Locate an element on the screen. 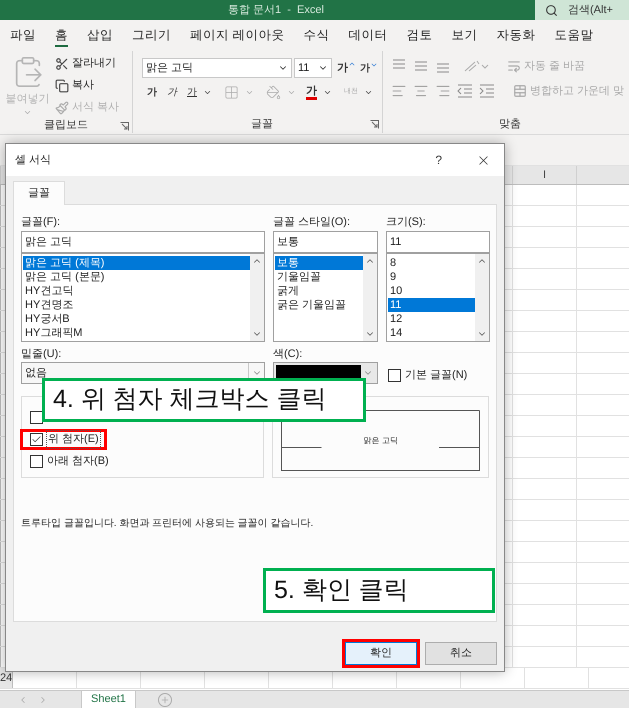 This screenshot has width=629, height=708. ribbon-tab: 홈 is located at coordinates (61, 35).